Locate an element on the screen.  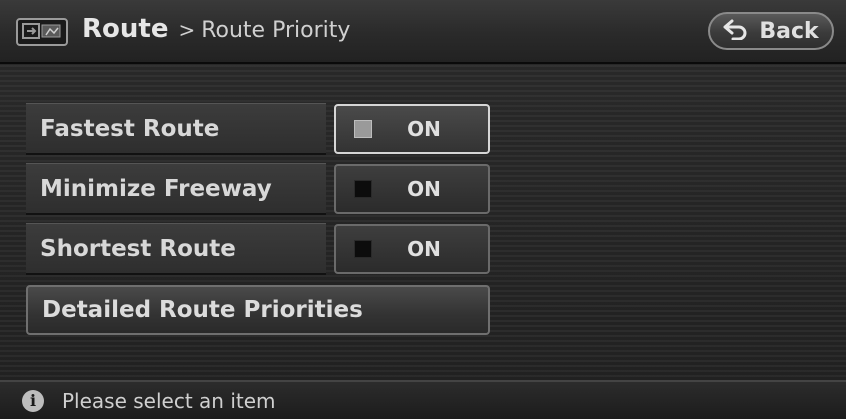
shortest-route-toggle: ON is located at coordinates (412, 249).